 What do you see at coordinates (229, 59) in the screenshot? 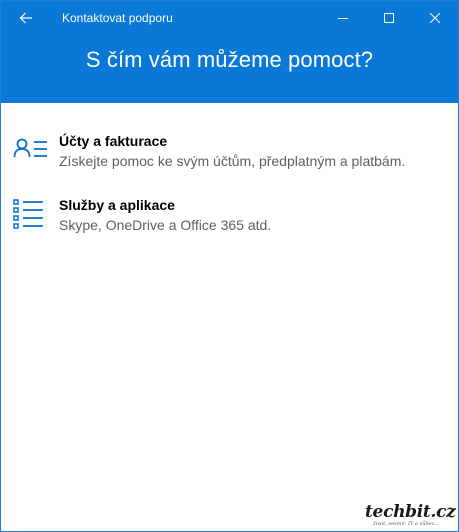
I see `page-heading: S čím vám můžeme pomoct?` at bounding box center [229, 59].